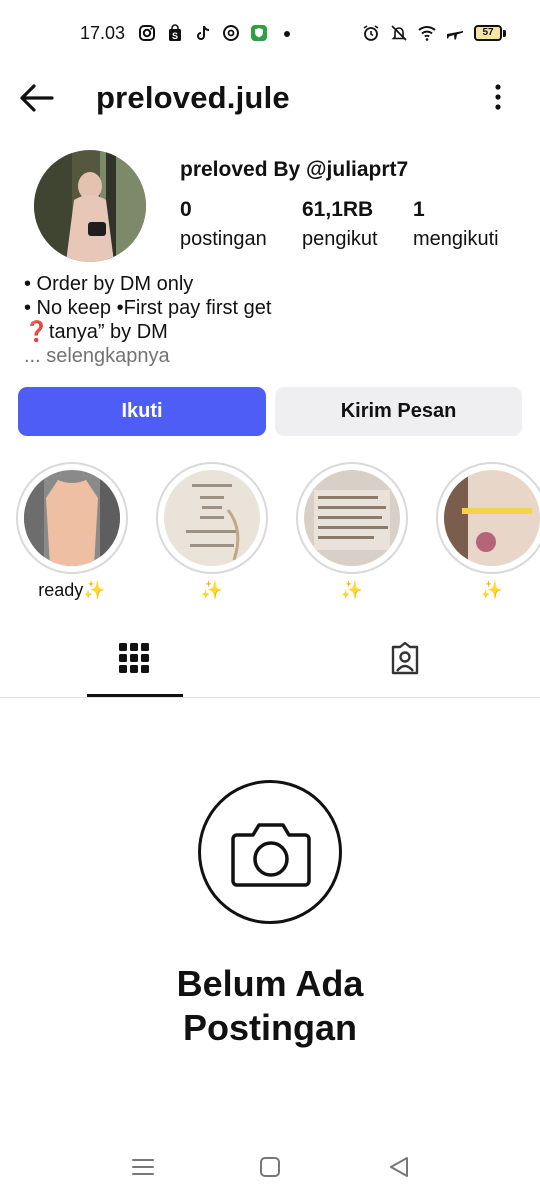 The height and width of the screenshot is (1200, 540). Describe the element at coordinates (316, 169) in the screenshot. I see `threads-badge-icon: @` at that location.